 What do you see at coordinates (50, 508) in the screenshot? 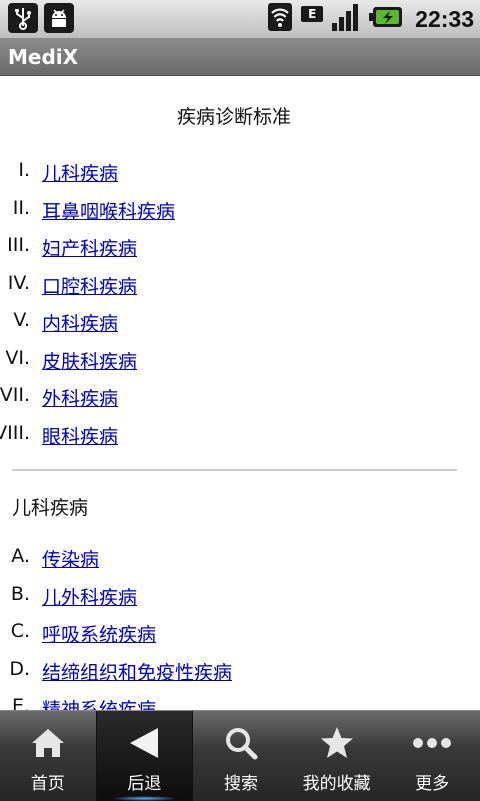
I see `section-title: 儿科疾病` at bounding box center [50, 508].